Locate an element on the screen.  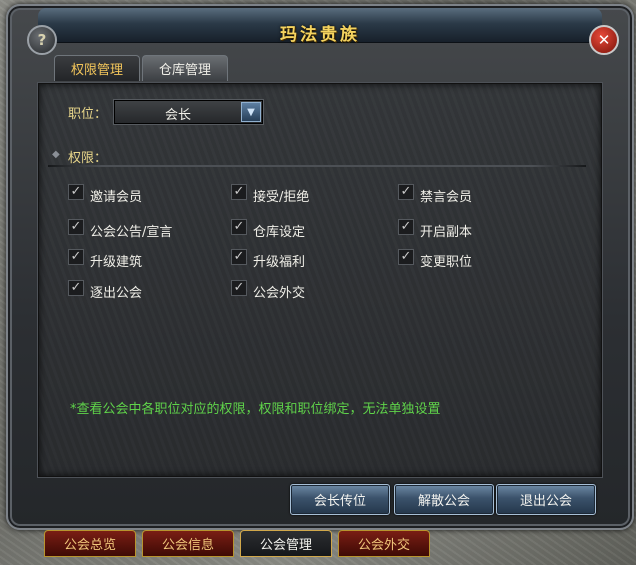
checkbox-open-dungeon: ✓ is located at coordinates (406, 227).